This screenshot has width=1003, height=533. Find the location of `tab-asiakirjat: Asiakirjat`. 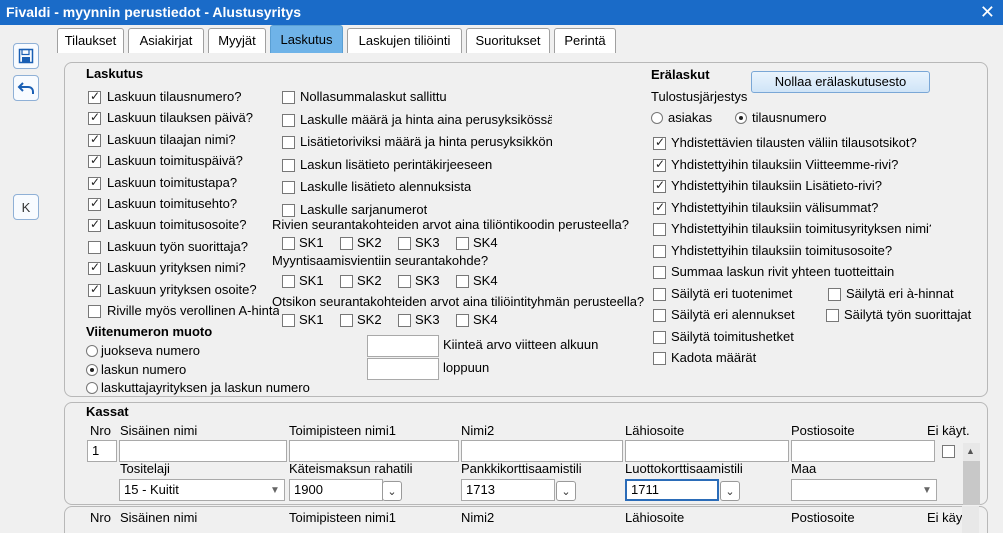

tab-asiakirjat: Asiakirjat is located at coordinates (166, 40).